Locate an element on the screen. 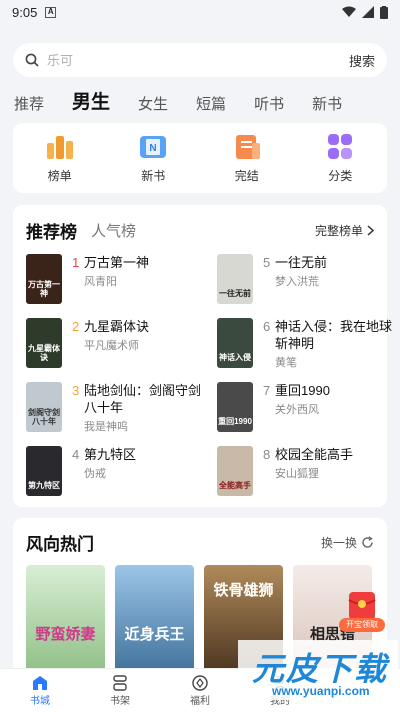 The image size is (400, 712). tab-popular-ranking: 人气榜 is located at coordinates (113, 230).